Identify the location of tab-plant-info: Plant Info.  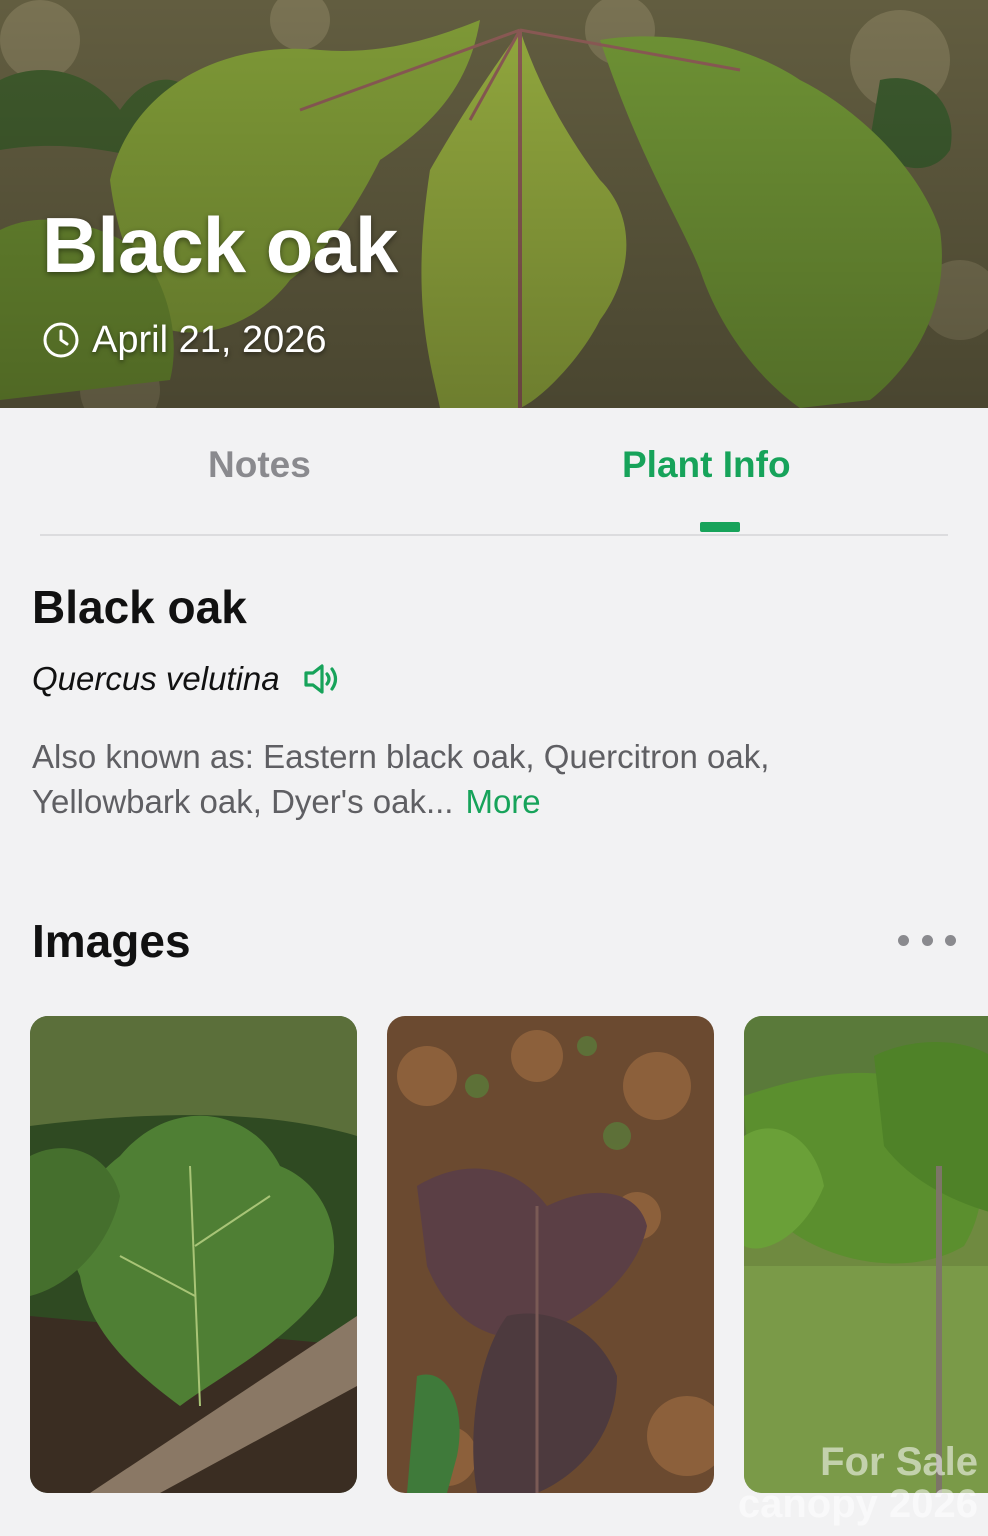
(706, 465).